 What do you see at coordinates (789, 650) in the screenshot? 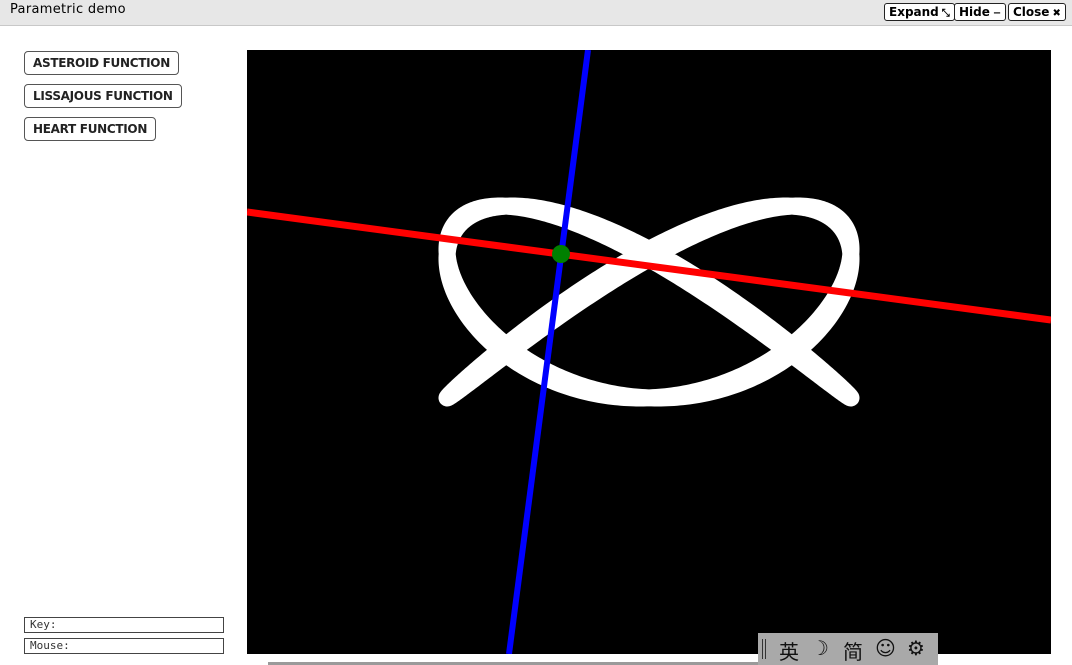
I see `ime-language-toggle: 英` at bounding box center [789, 650].